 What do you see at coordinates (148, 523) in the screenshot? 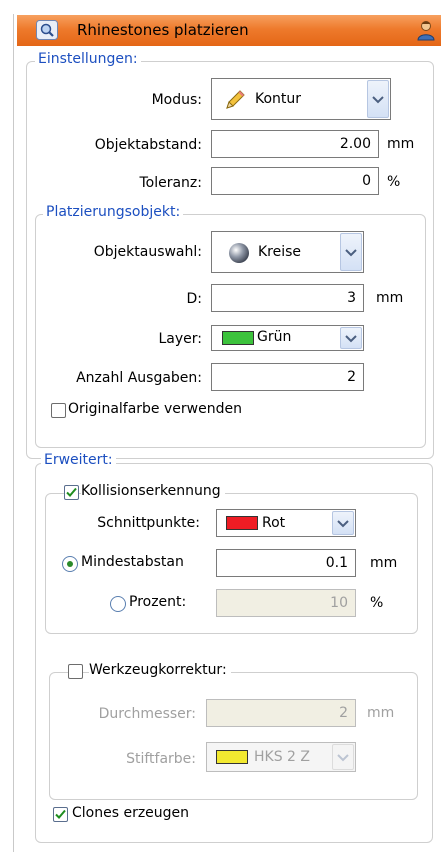
I see `schnittpunkte-label: Schnittpunkte:` at bounding box center [148, 523].